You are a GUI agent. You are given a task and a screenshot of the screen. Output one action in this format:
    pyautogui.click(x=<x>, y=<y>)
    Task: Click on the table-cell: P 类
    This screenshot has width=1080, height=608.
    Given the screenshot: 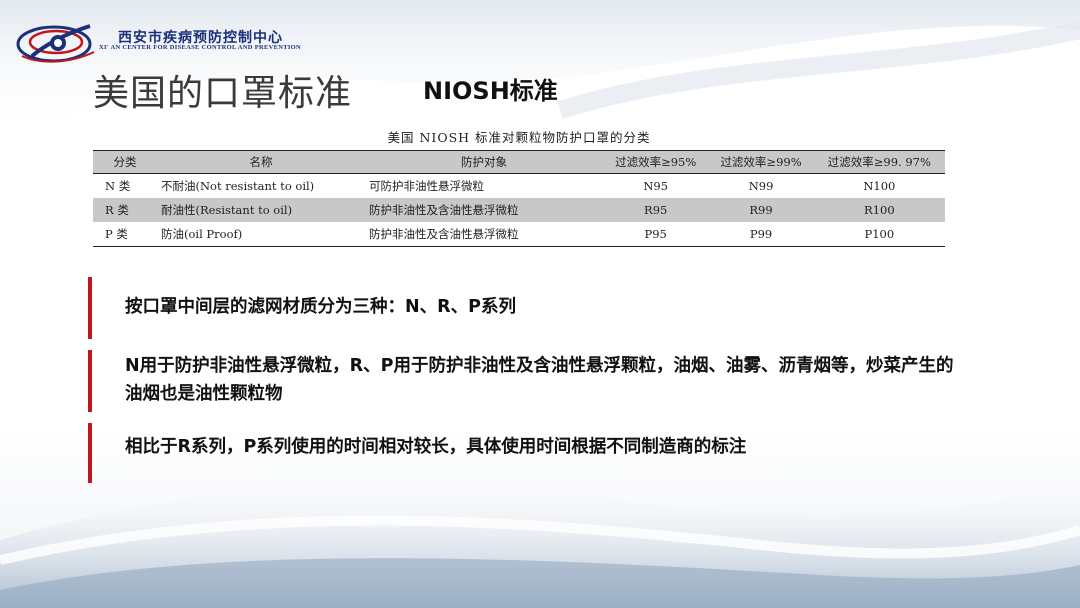 What is the action you would take?
    pyautogui.click(x=116, y=234)
    